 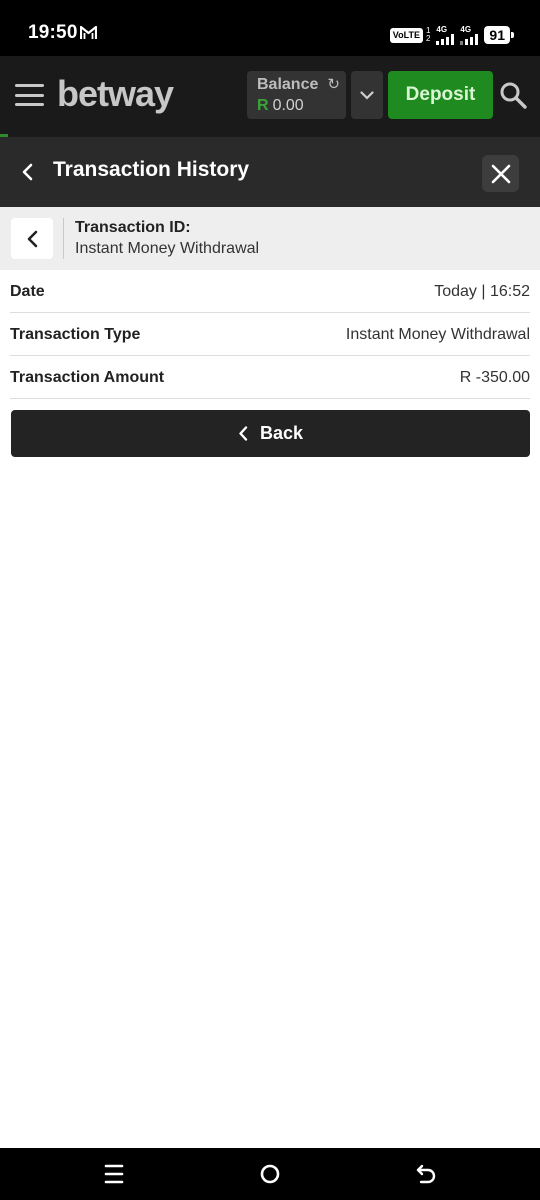 What do you see at coordinates (88, 32) in the screenshot?
I see `mail-icon` at bounding box center [88, 32].